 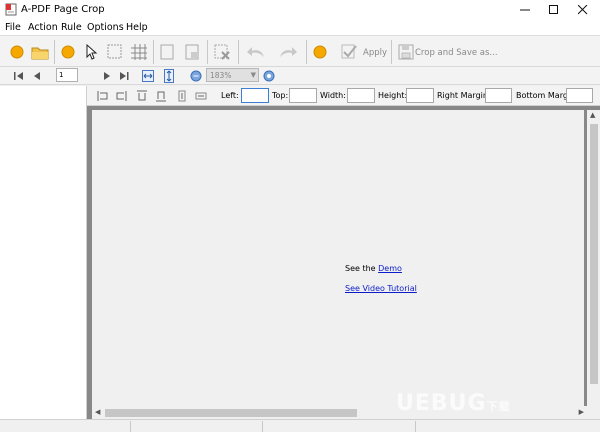 I want to click on width-input, so click(x=361, y=95).